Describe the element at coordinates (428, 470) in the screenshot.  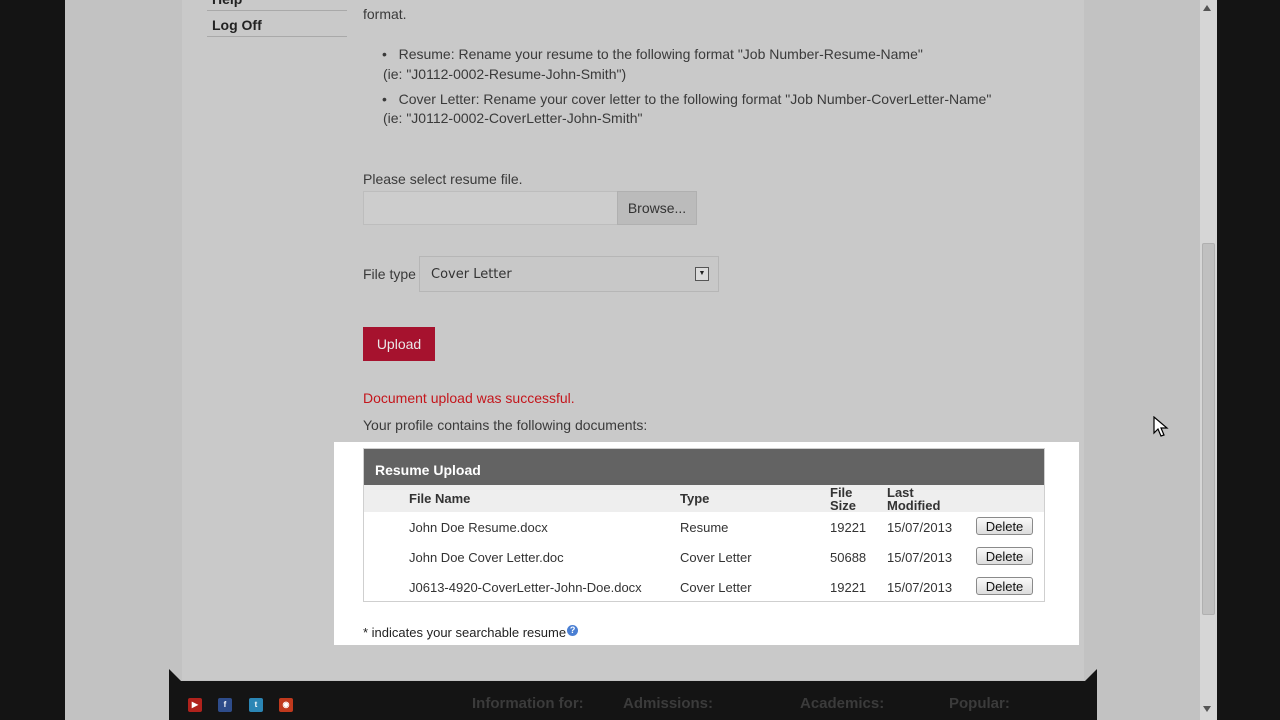
I see `table-title: Resume Upload` at that location.